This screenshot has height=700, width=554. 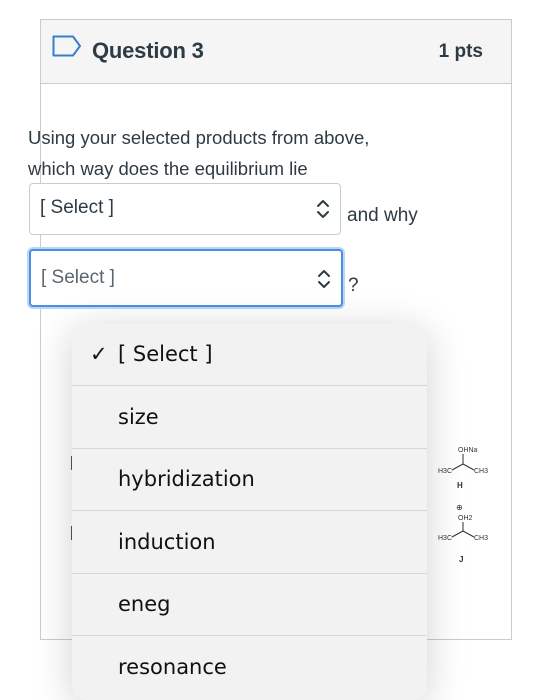 I want to click on option-label: eneg, so click(x=144, y=604).